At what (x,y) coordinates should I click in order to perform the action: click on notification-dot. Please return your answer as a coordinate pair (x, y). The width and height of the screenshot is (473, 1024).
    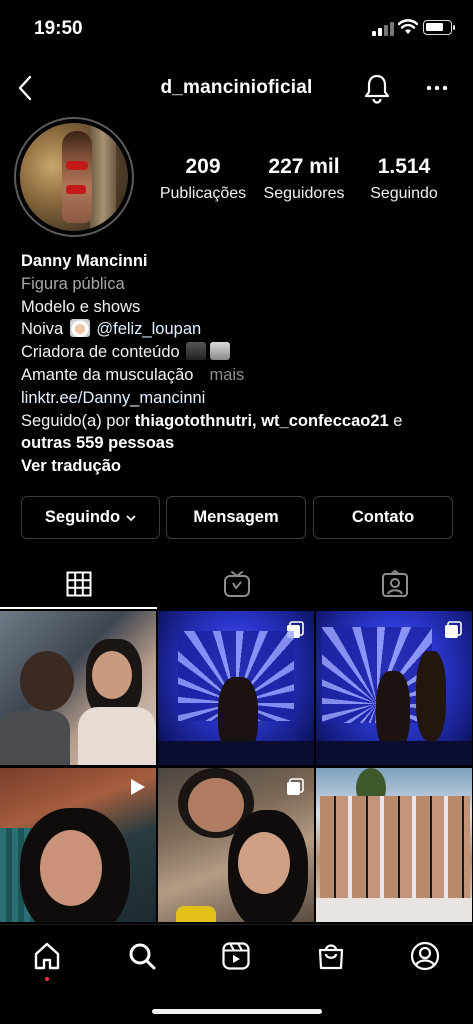
    Looking at the image, I should click on (47, 979).